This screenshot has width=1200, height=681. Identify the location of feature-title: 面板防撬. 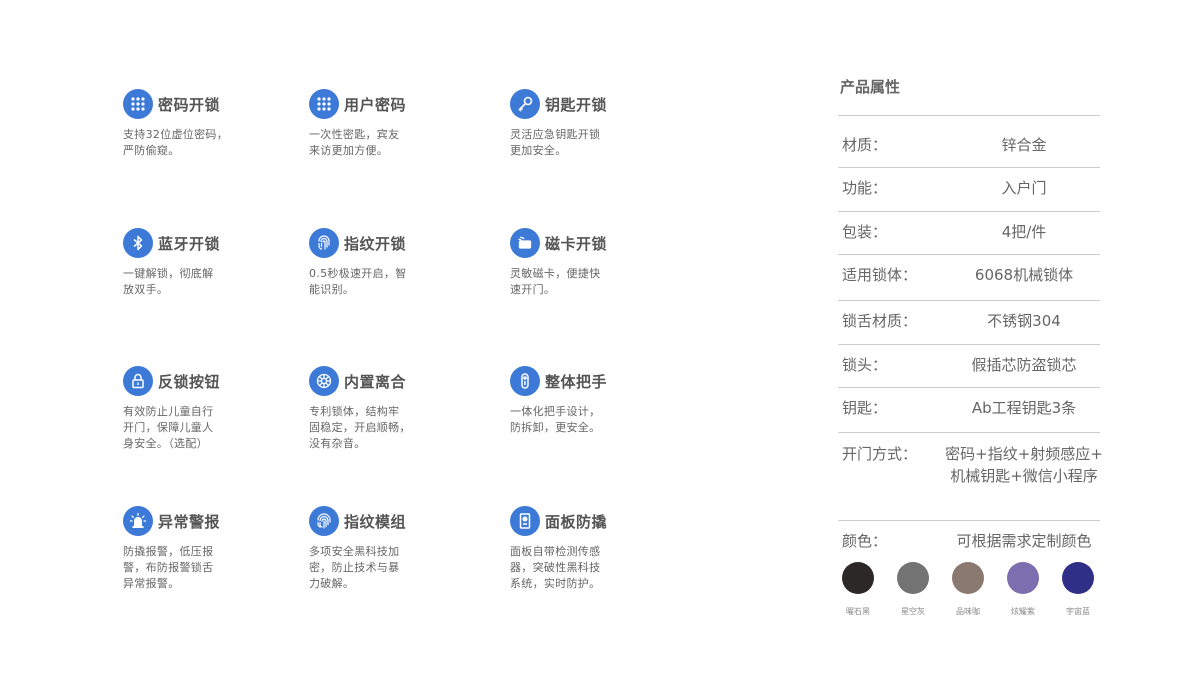
(576, 521).